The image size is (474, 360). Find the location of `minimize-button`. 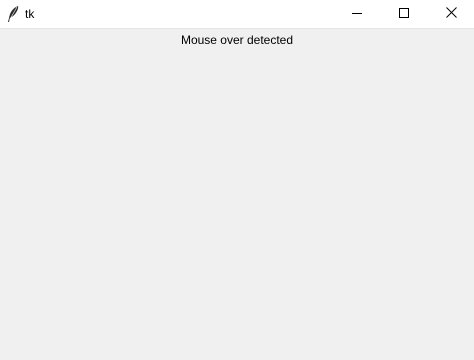

minimize-button is located at coordinates (357, 14).